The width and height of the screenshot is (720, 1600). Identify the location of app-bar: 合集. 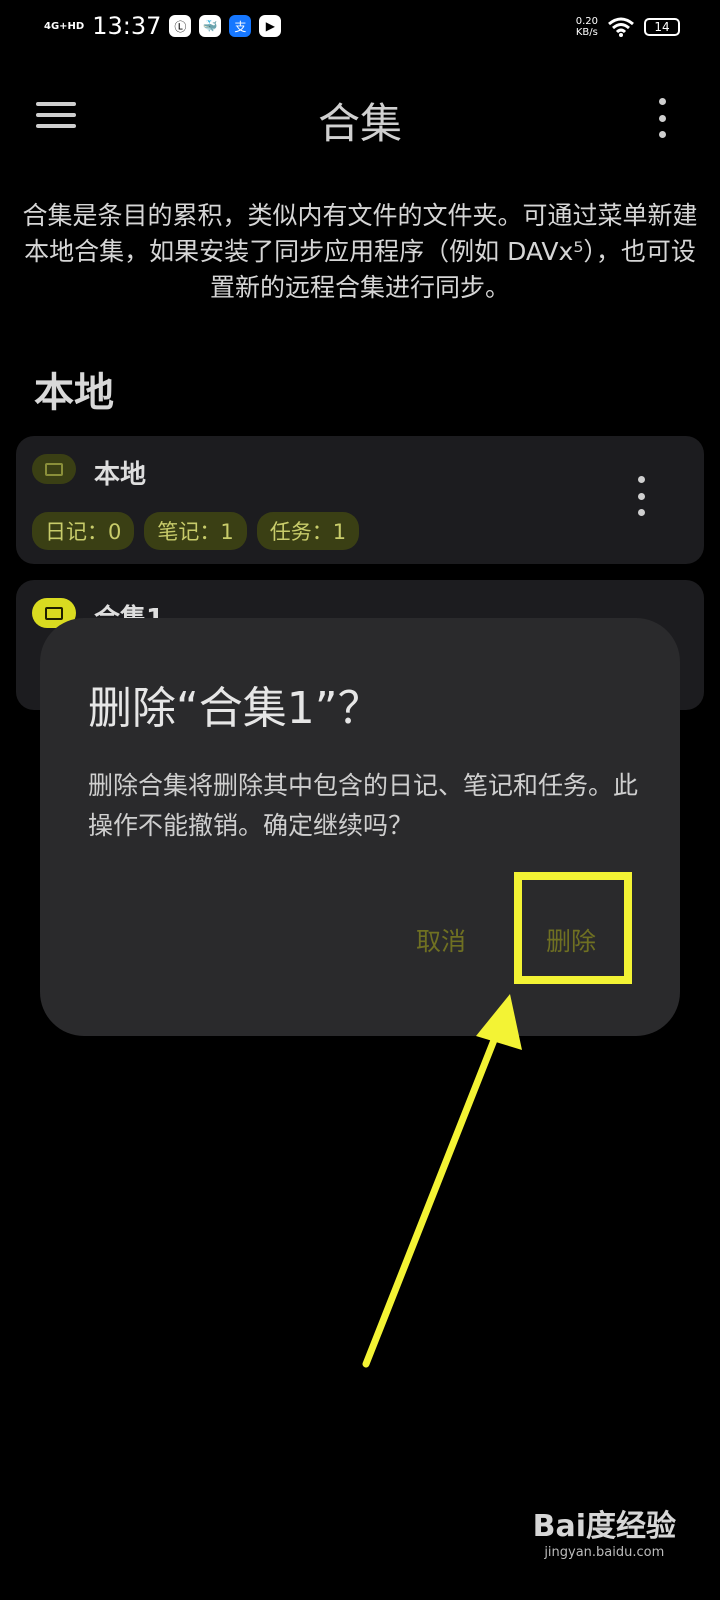
(360, 118).